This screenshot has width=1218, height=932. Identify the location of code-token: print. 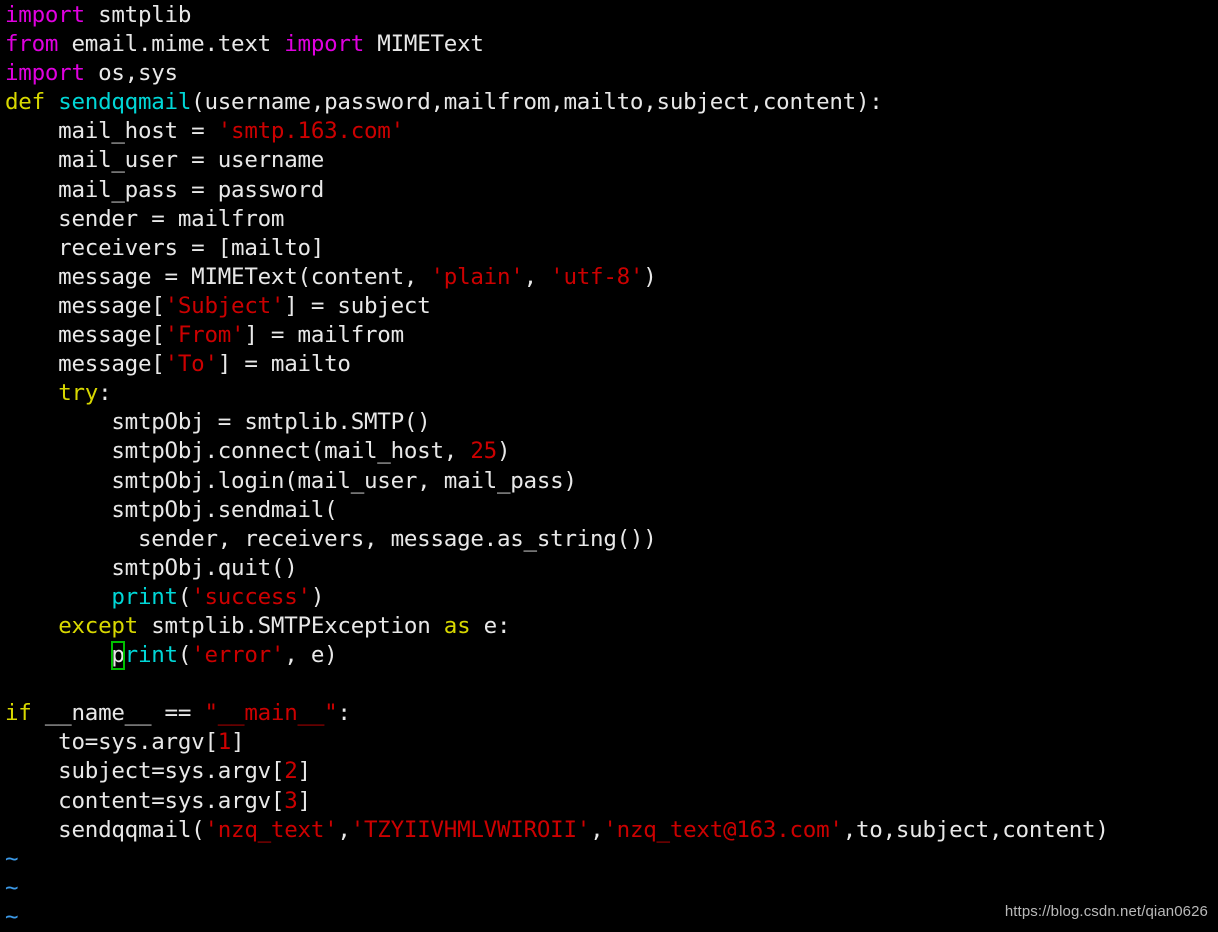
(144, 596).